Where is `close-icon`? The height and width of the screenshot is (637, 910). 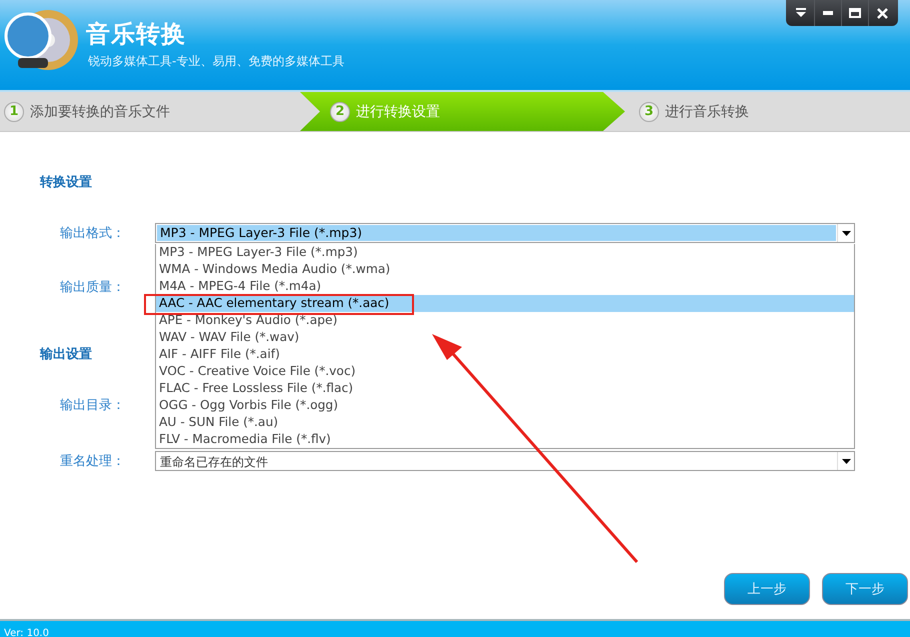
close-icon is located at coordinates (882, 13).